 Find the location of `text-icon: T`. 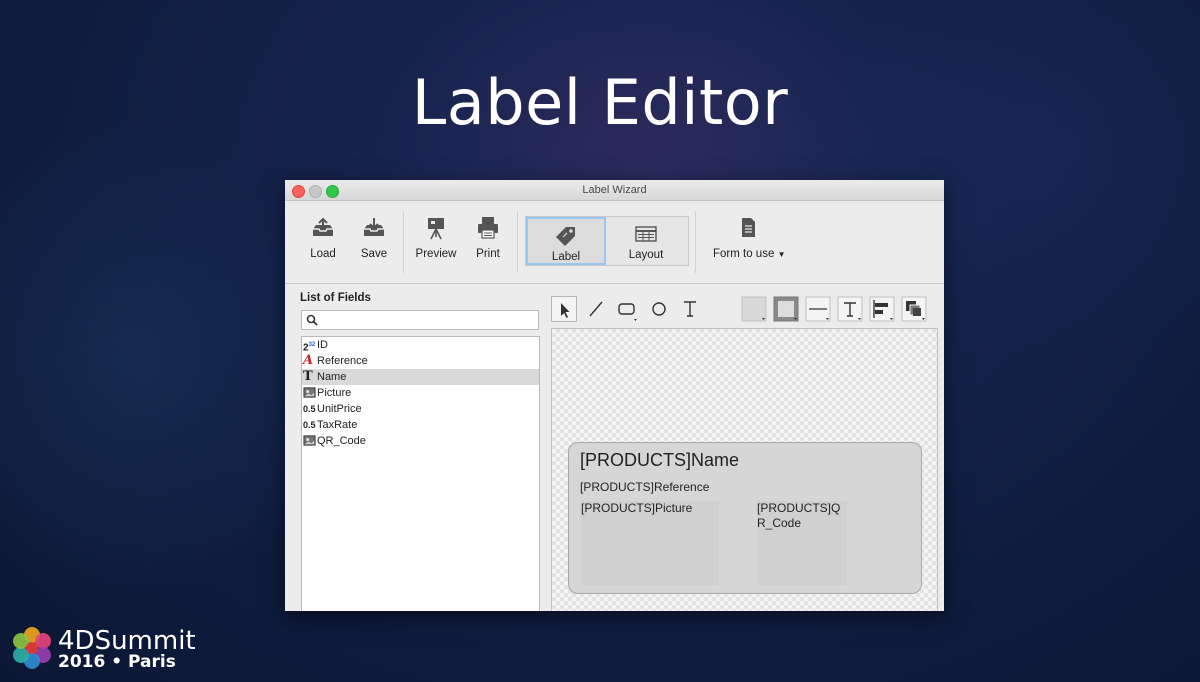

text-icon: T is located at coordinates (308, 376).